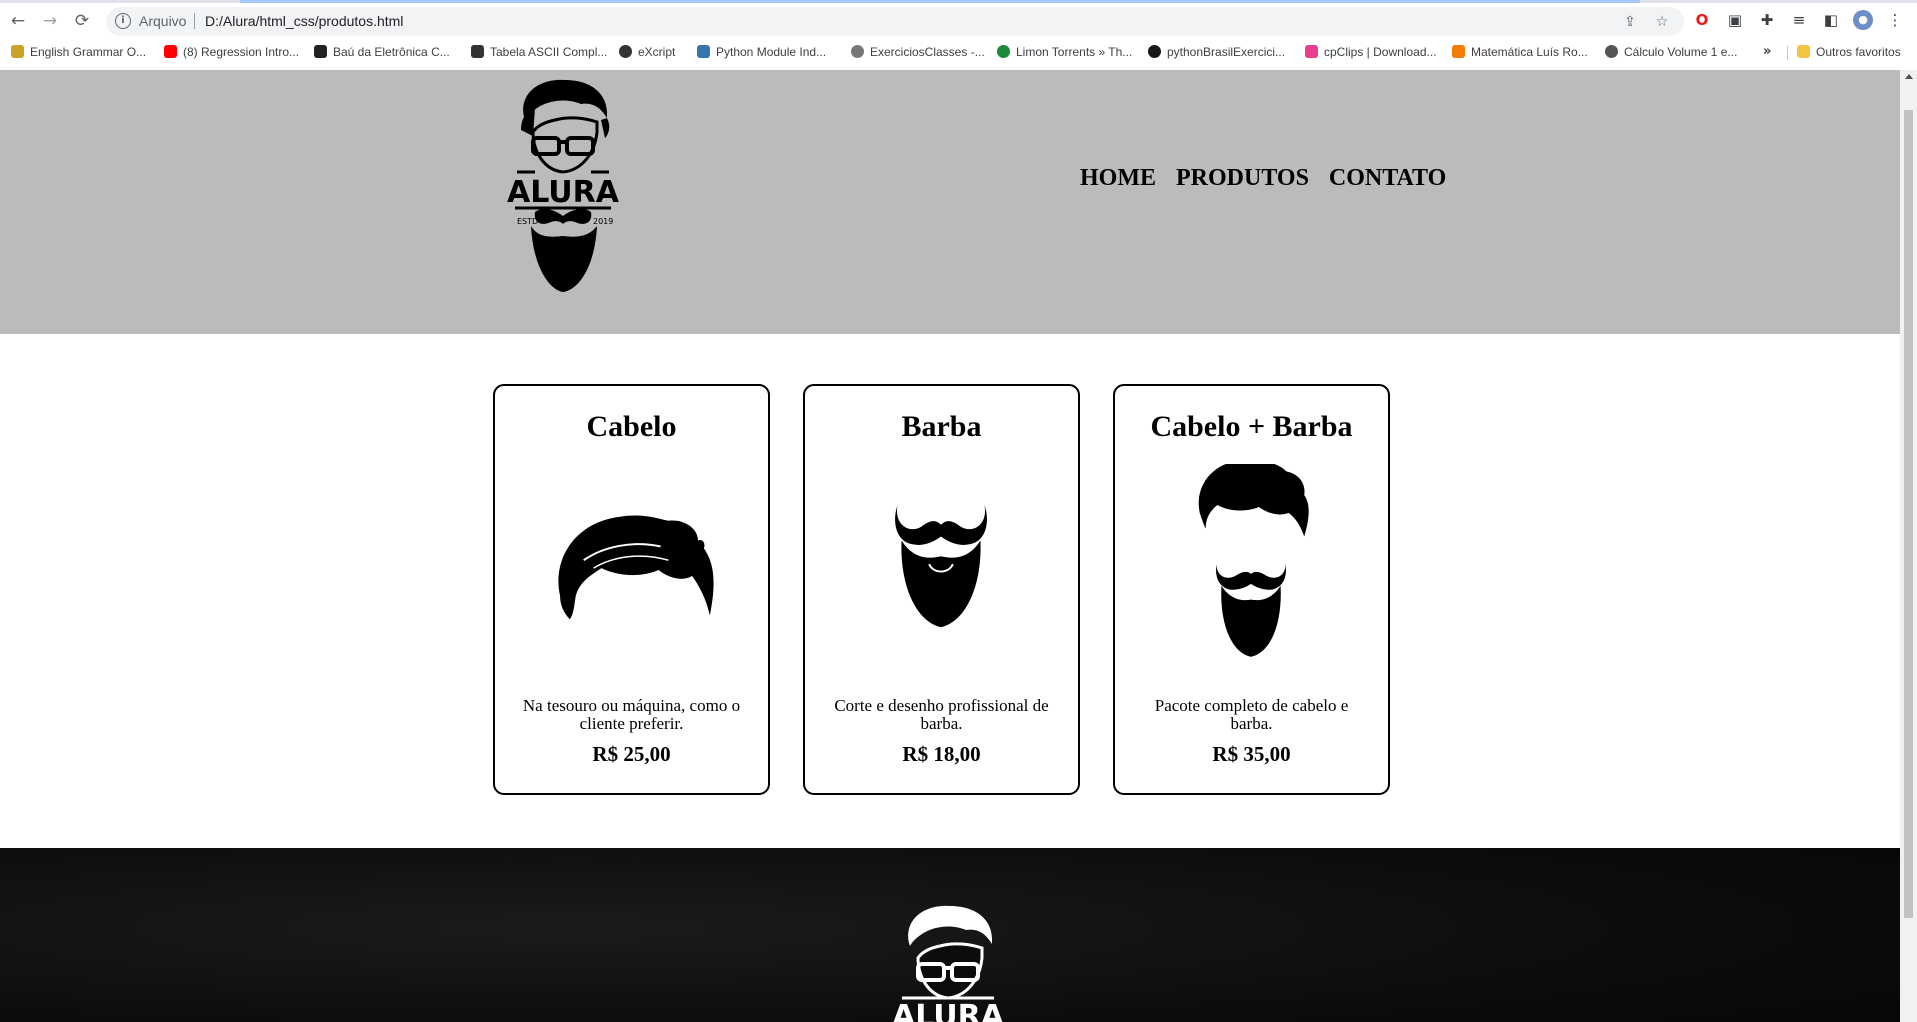  What do you see at coordinates (631, 426) in the screenshot?
I see `product-title: Cabelo` at bounding box center [631, 426].